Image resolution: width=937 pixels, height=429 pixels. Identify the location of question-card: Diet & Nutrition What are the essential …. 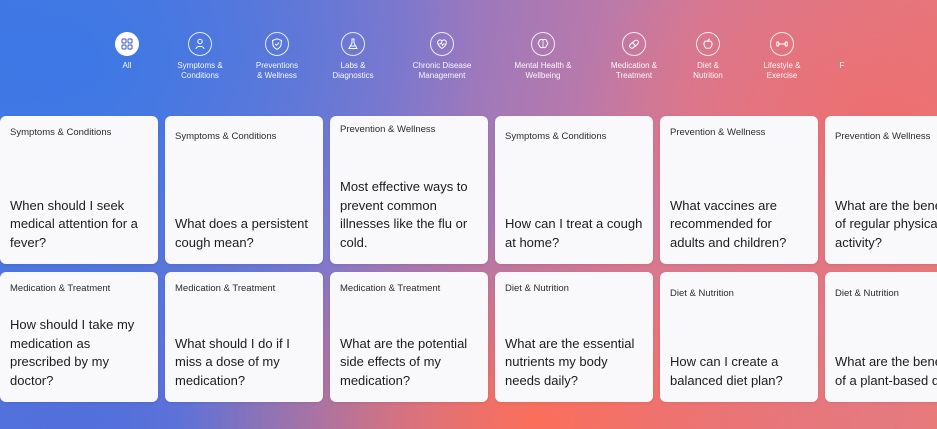
(574, 337).